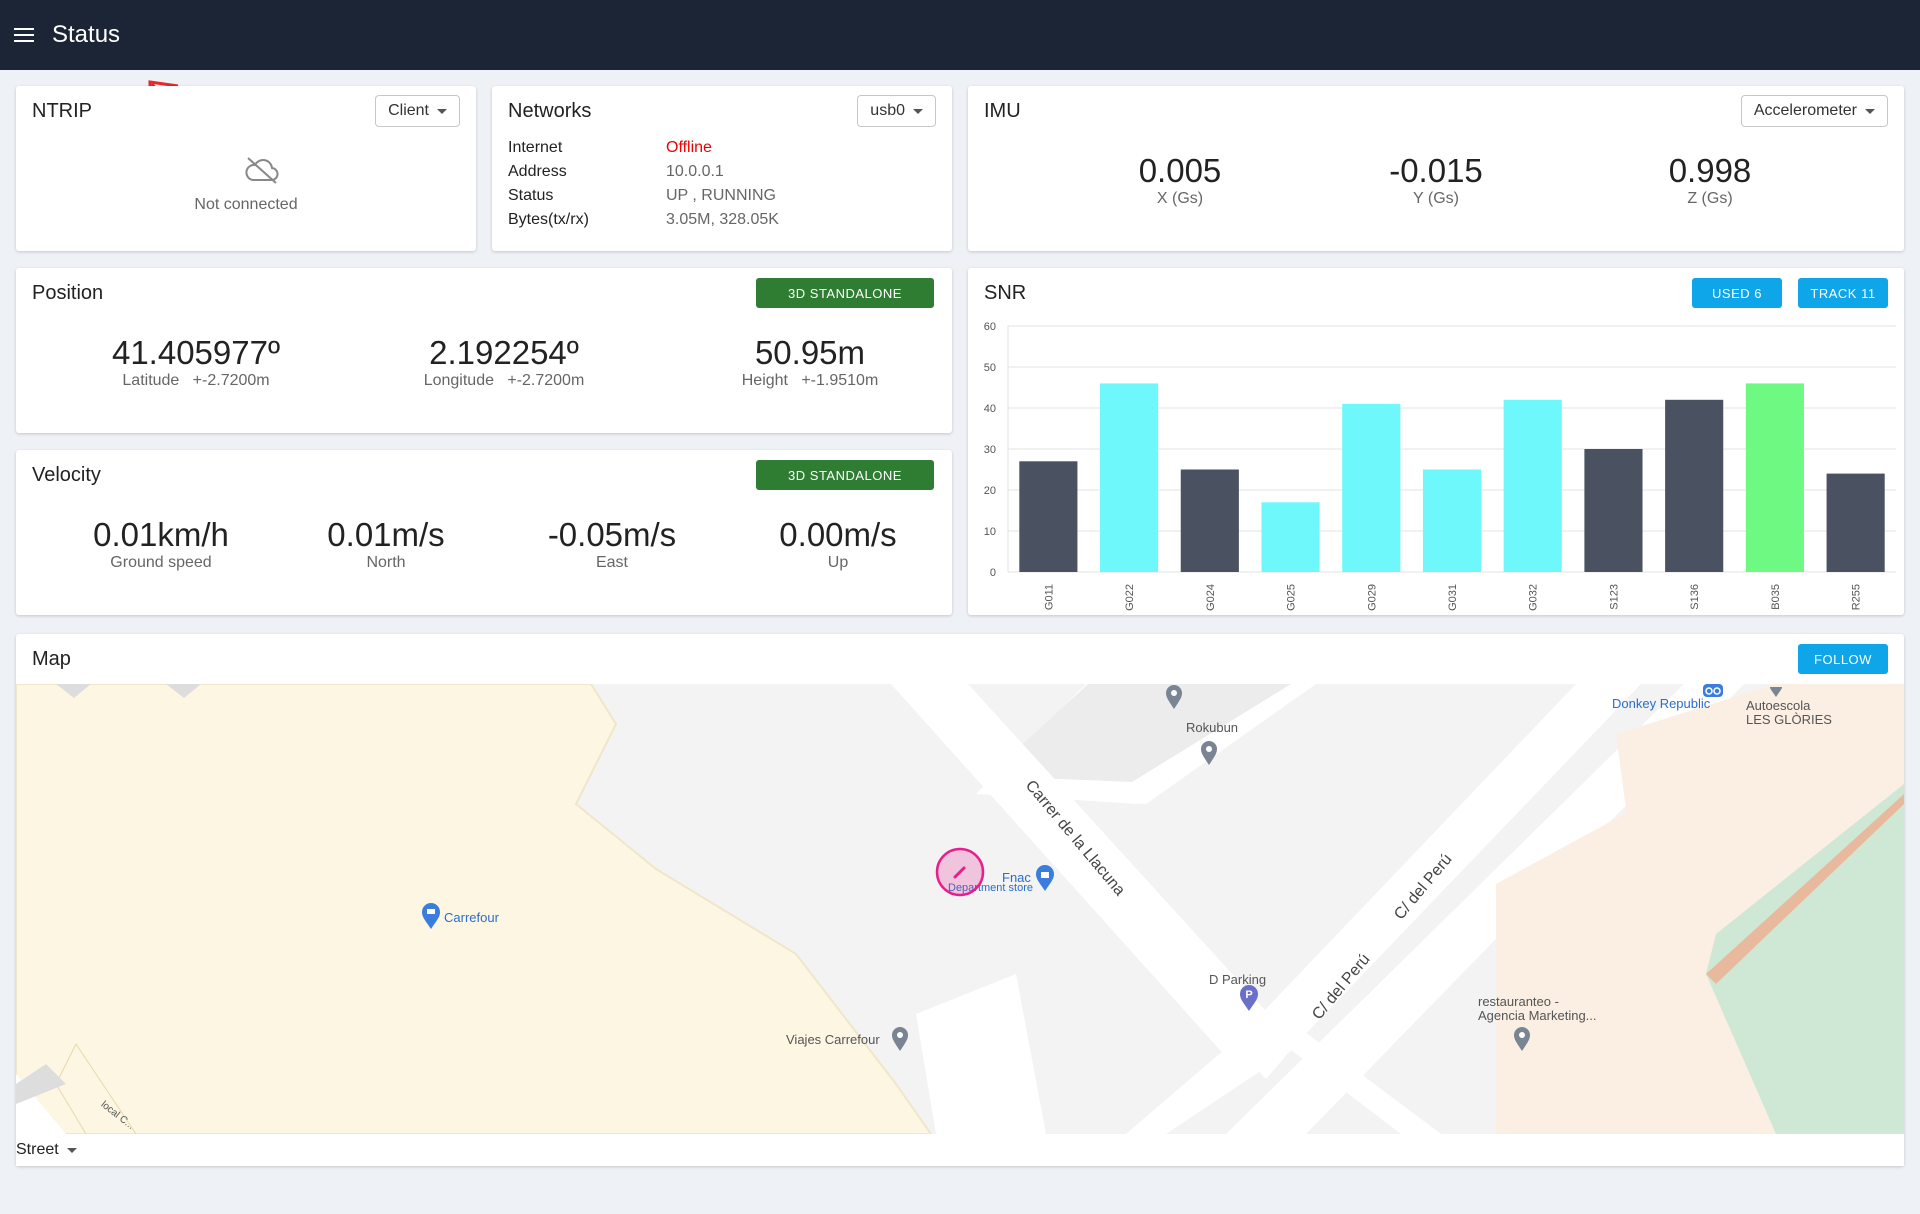  I want to click on restaurant-label: restauranteo -, so click(1518, 1001).